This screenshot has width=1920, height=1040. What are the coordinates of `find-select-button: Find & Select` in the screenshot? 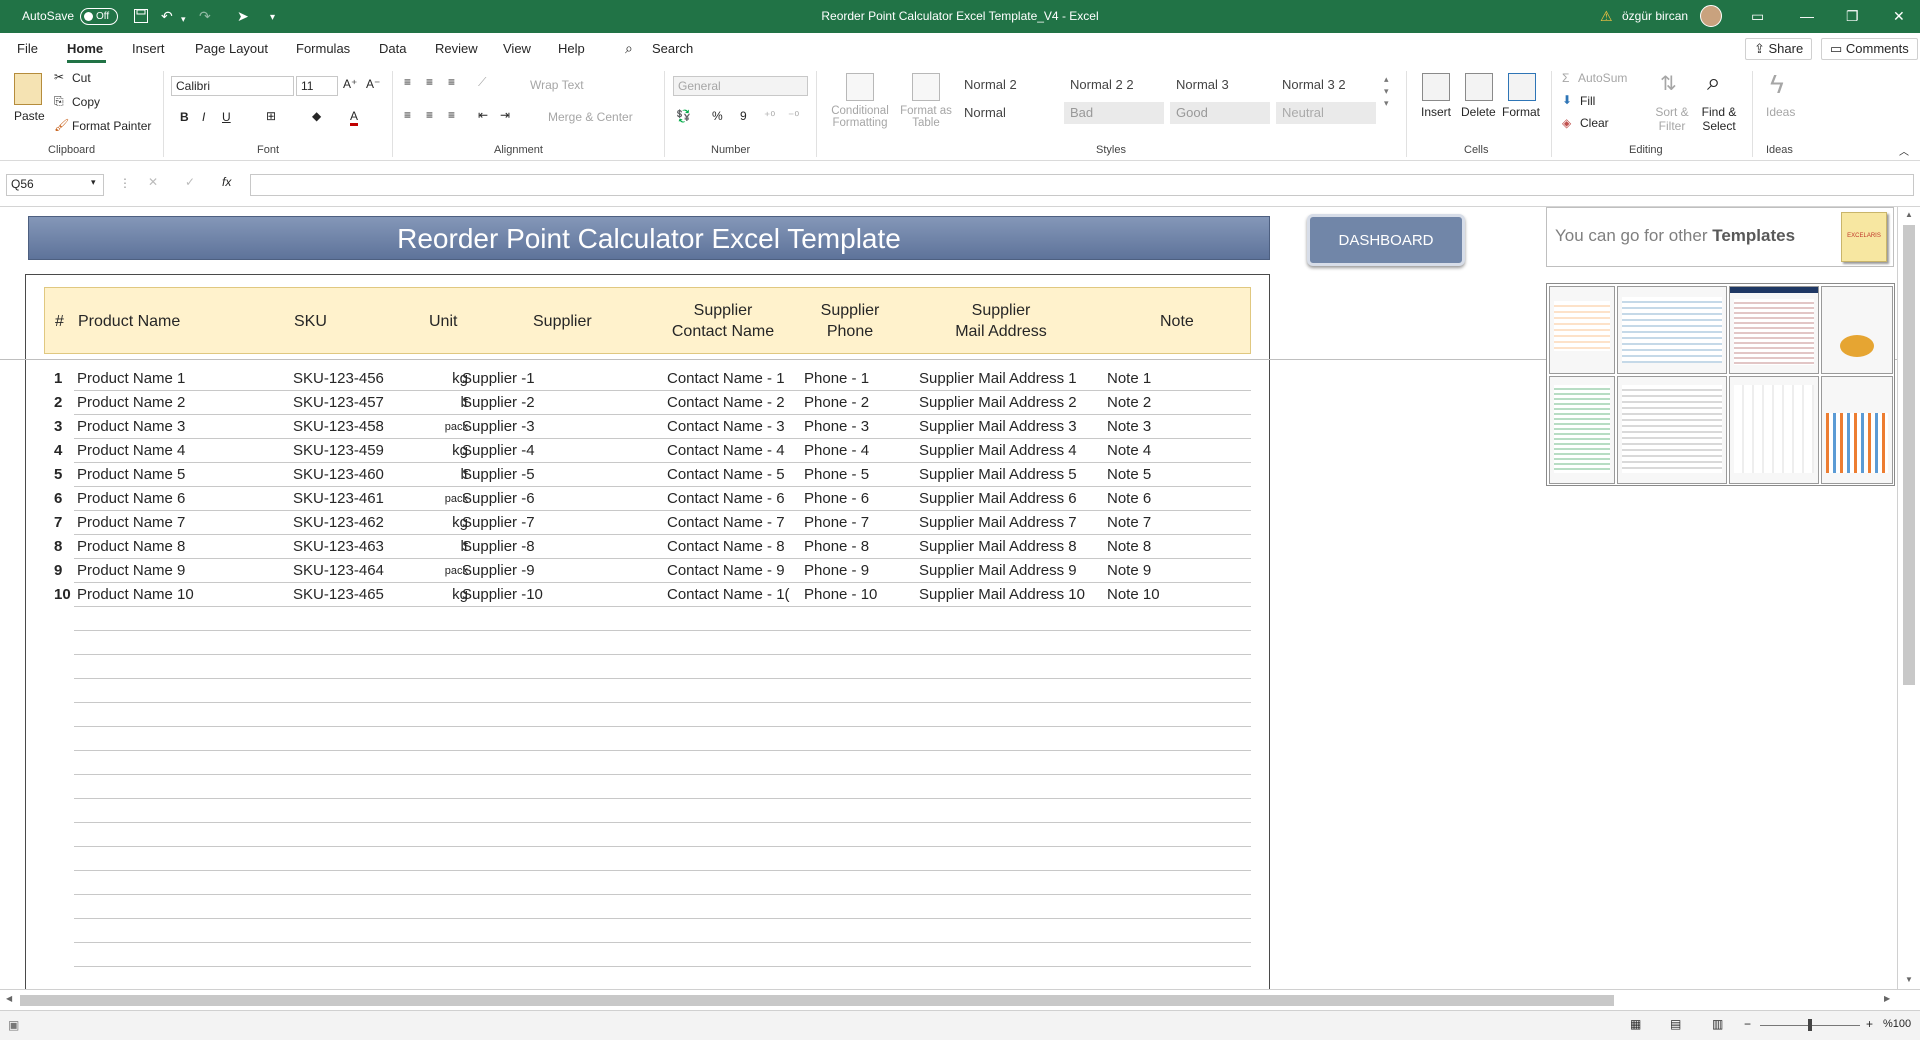 It's located at (1719, 119).